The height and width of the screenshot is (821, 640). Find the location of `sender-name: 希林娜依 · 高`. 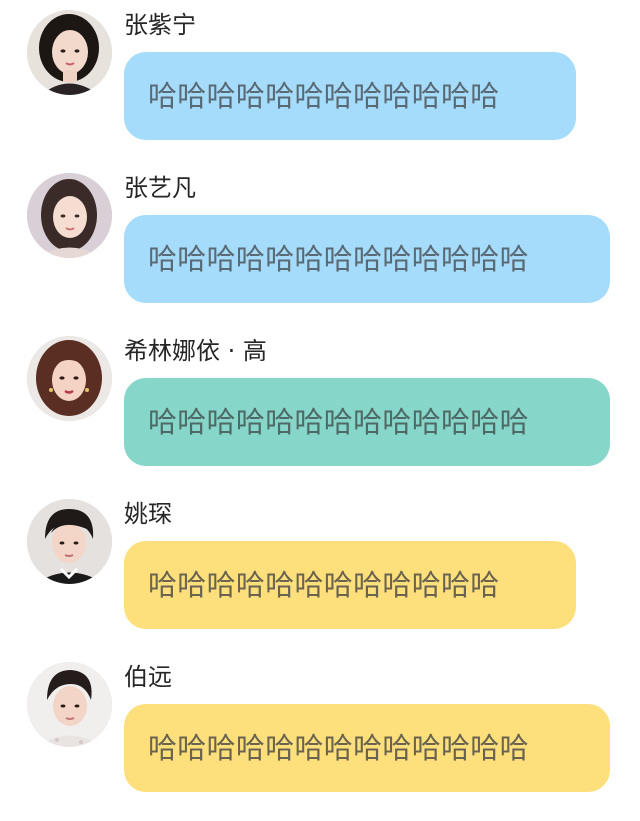

sender-name: 希林娜依 · 高 is located at coordinates (195, 351).